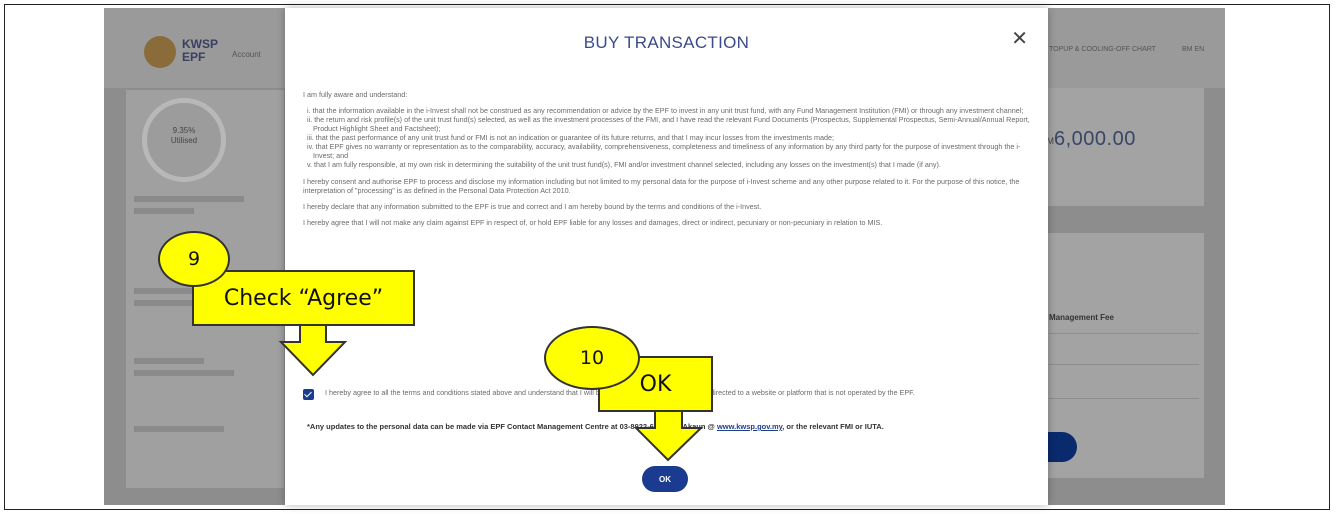  I want to click on step9-badge: 9, so click(194, 259).